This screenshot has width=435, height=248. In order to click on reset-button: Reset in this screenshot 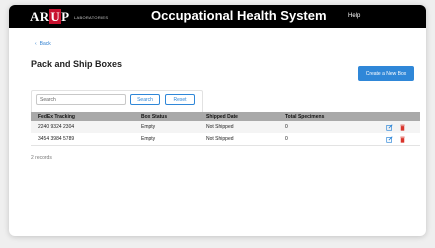, I will do `click(180, 99)`.